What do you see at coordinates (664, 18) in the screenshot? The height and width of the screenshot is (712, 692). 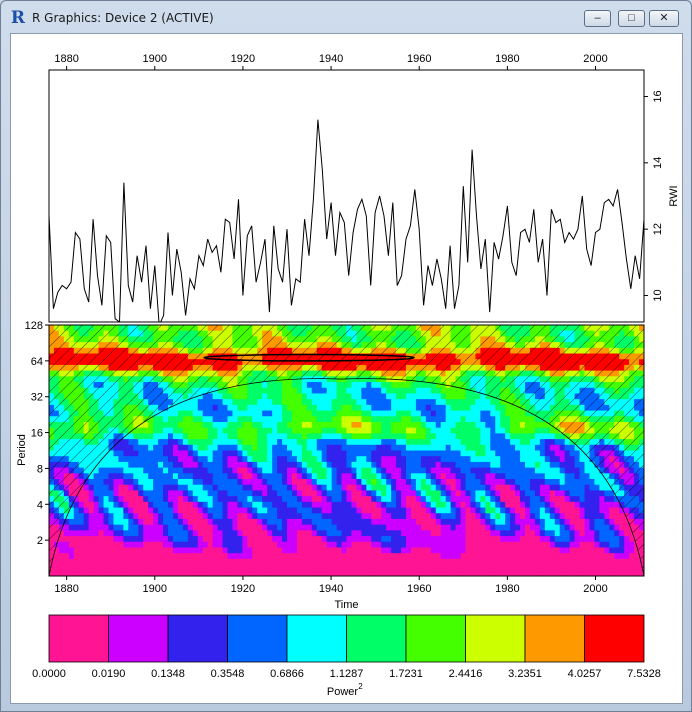 I see `close-button: ✕` at bounding box center [664, 18].